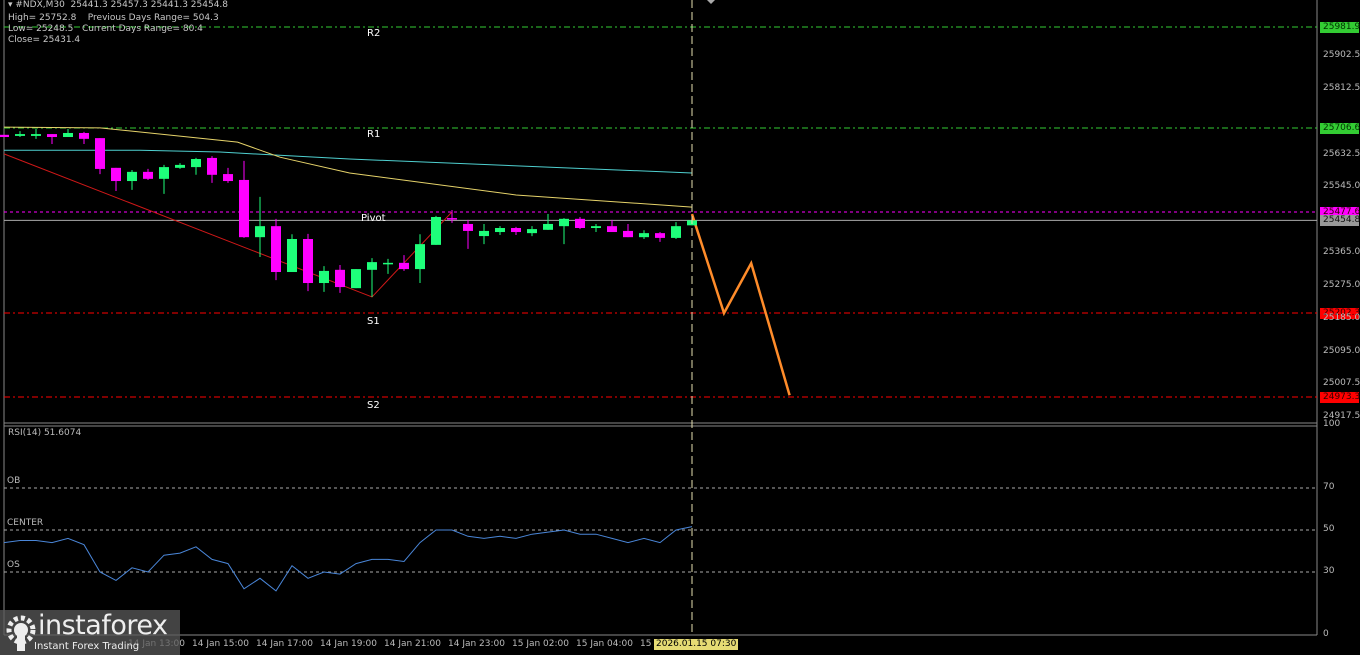  Describe the element at coordinates (1329, 529) in the screenshot. I see `rsi-tick-label: 50` at that location.